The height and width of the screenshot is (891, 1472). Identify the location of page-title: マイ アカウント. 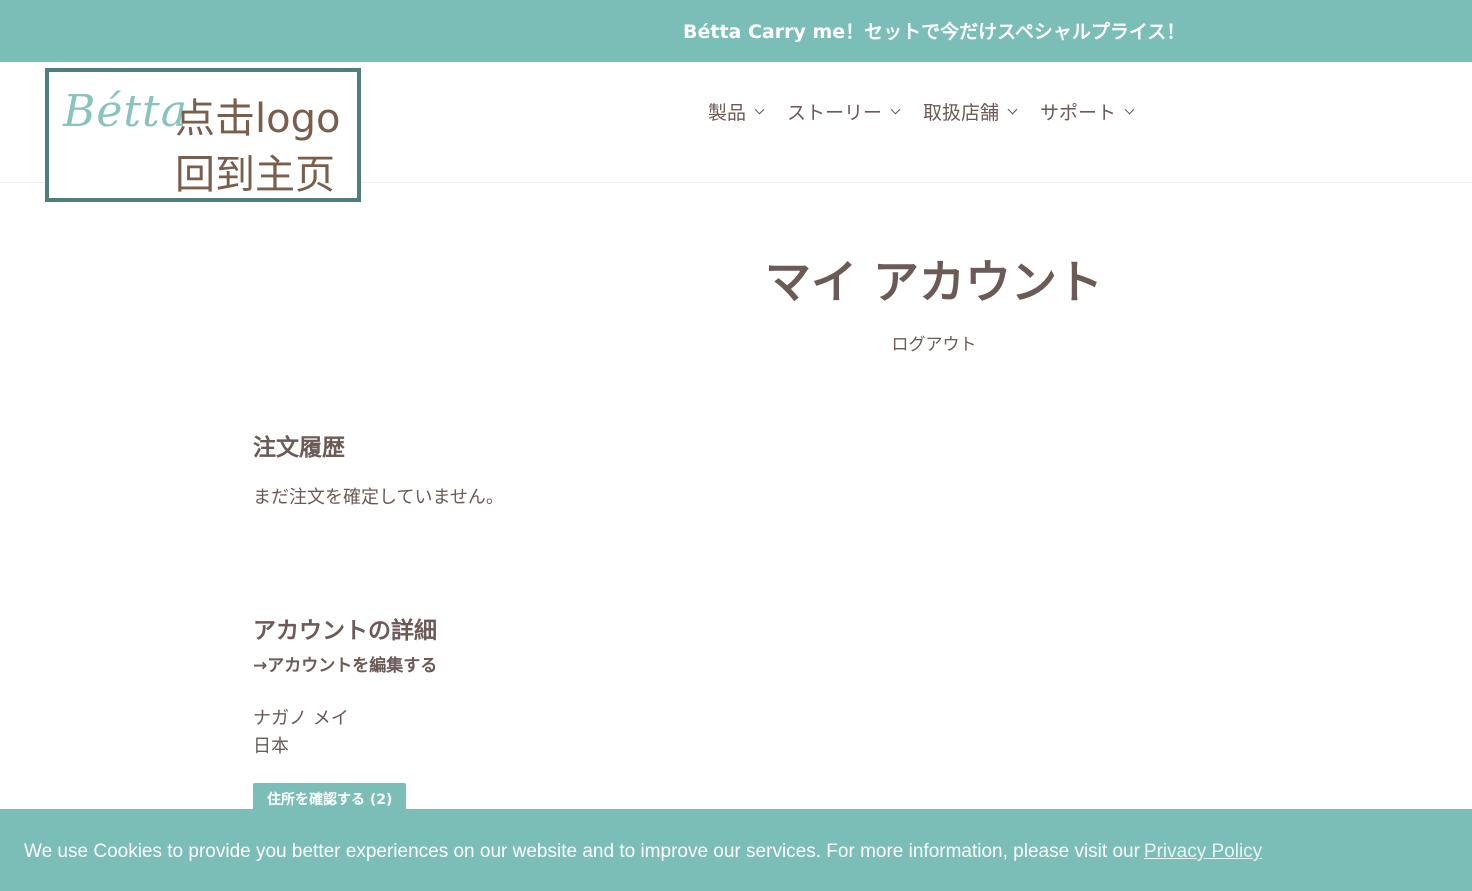
(933, 282).